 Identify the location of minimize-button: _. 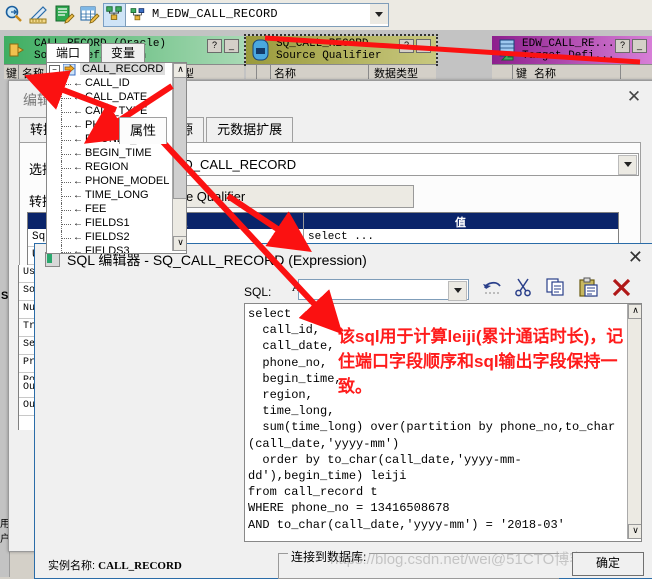
(231, 46).